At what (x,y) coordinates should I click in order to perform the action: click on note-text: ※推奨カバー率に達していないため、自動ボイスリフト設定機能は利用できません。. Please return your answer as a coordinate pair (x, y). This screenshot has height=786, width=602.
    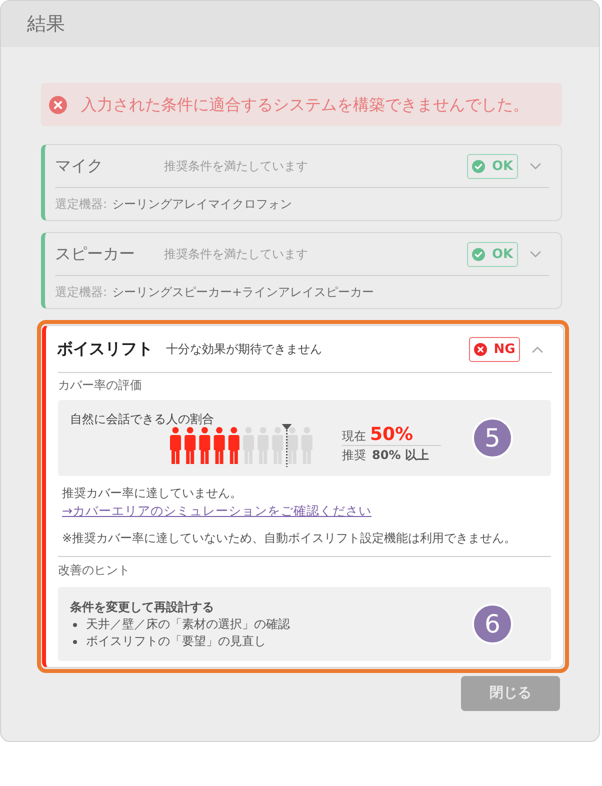
    Looking at the image, I should click on (289, 538).